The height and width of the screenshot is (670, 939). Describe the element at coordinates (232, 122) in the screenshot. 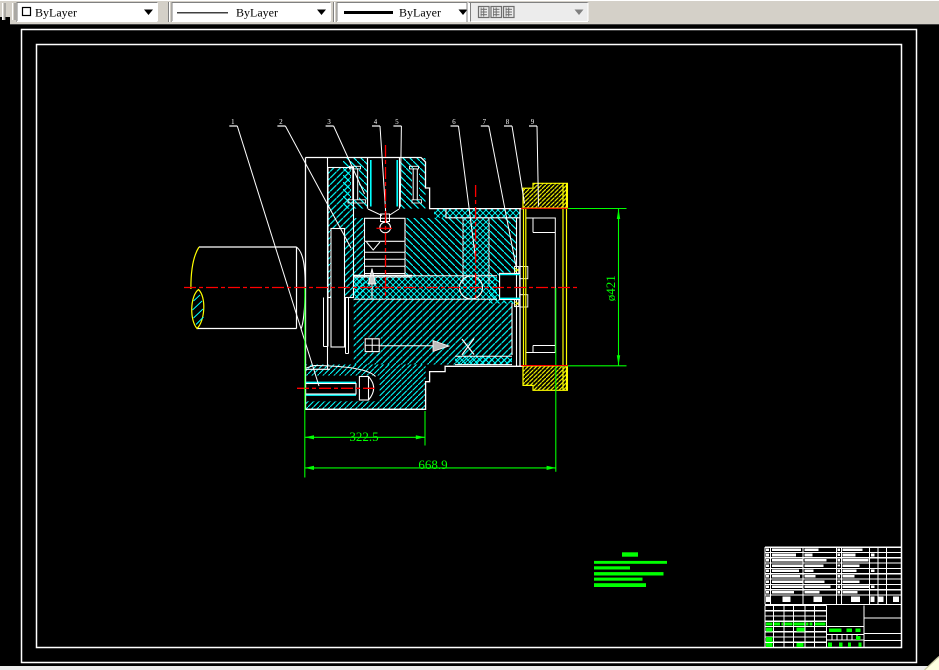

I see `svg-text: 1` at that location.